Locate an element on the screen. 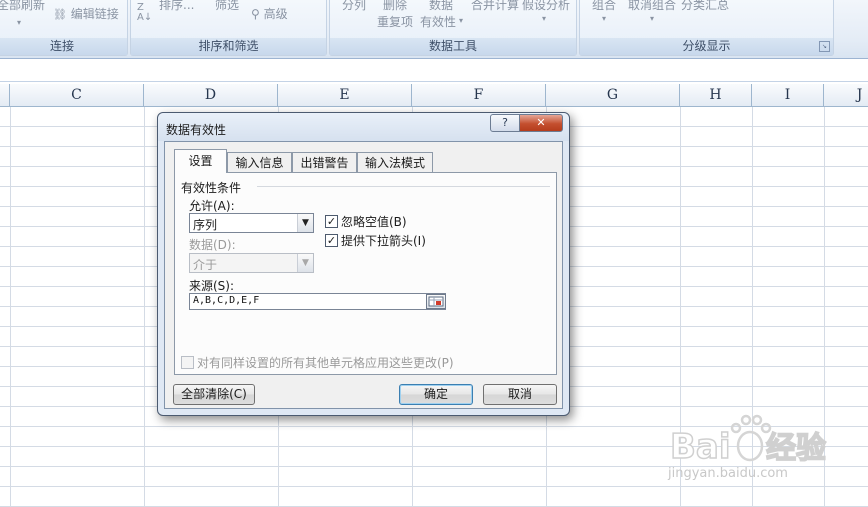 The width and height of the screenshot is (868, 507). column-header-f: F is located at coordinates (479, 95).